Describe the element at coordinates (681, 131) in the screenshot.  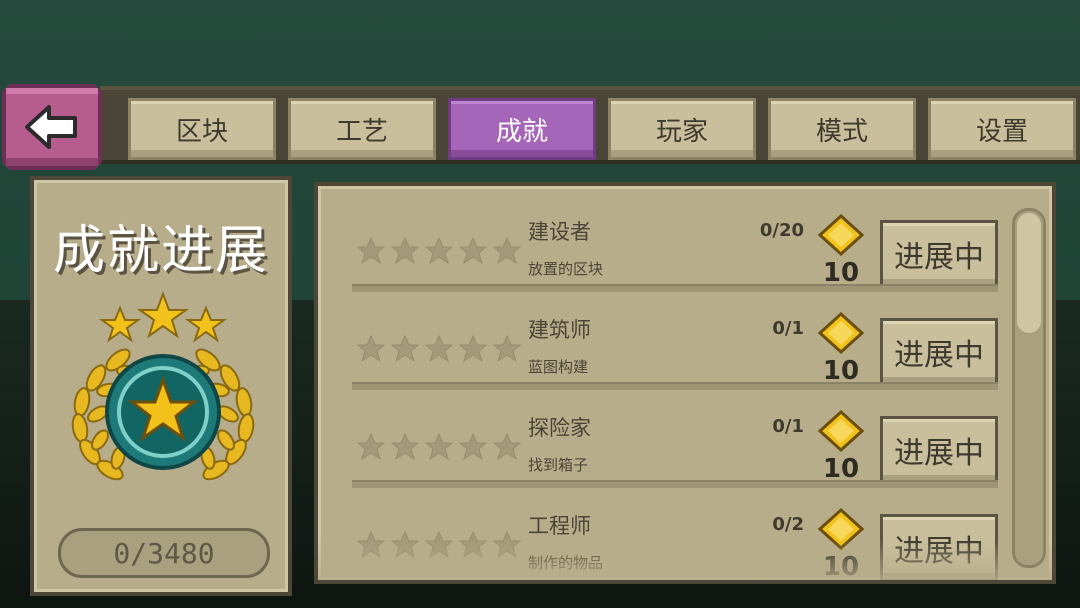
I see `tab-label: 玩家` at that location.